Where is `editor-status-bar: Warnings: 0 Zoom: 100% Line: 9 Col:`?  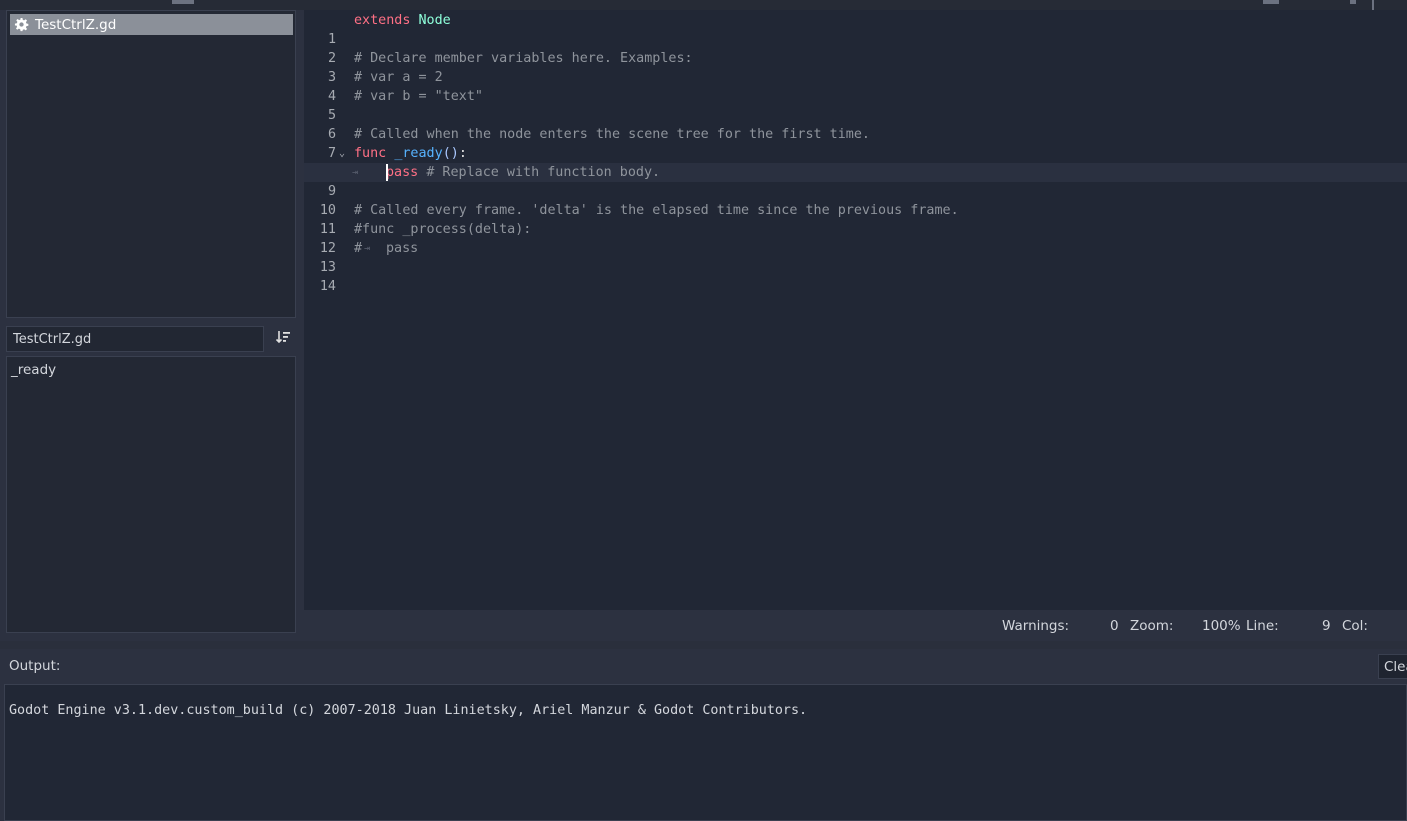 editor-status-bar: Warnings: 0 Zoom: 100% Line: 9 Col: is located at coordinates (855, 626).